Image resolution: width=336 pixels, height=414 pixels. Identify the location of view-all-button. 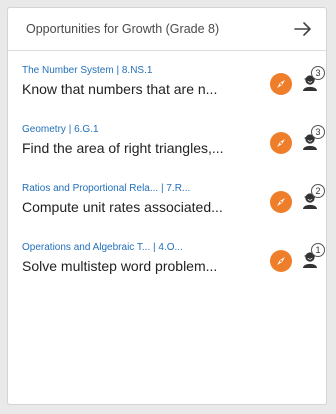
(303, 29).